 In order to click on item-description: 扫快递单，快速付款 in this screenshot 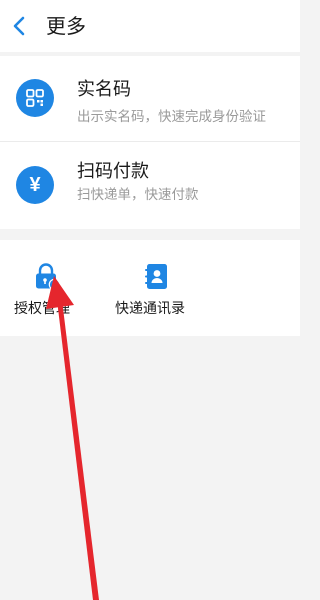, I will do `click(138, 195)`.